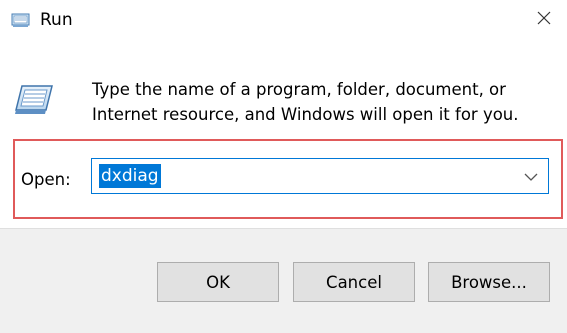 This screenshot has height=333, width=567. What do you see at coordinates (283, 20) in the screenshot?
I see `title-bar: Run` at bounding box center [283, 20].